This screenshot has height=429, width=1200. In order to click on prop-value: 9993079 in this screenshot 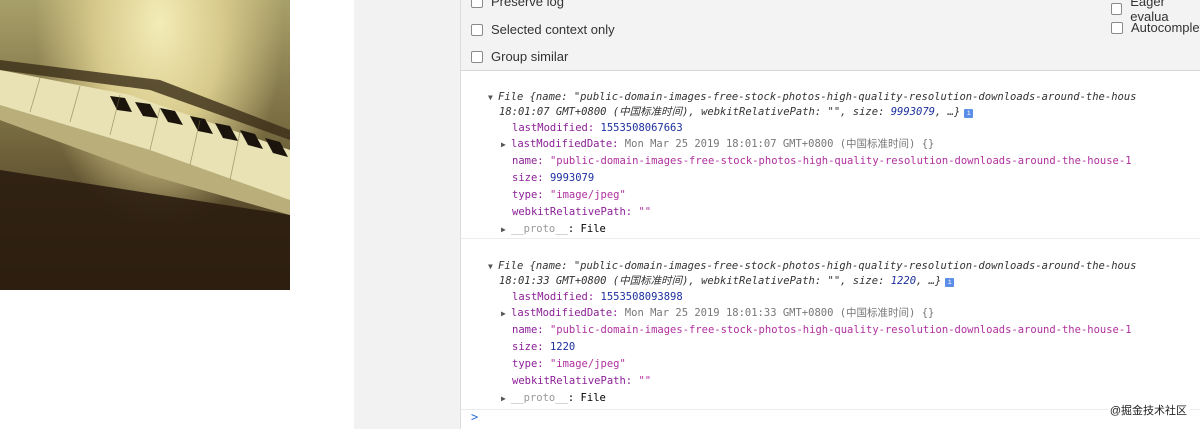, I will do `click(572, 178)`.